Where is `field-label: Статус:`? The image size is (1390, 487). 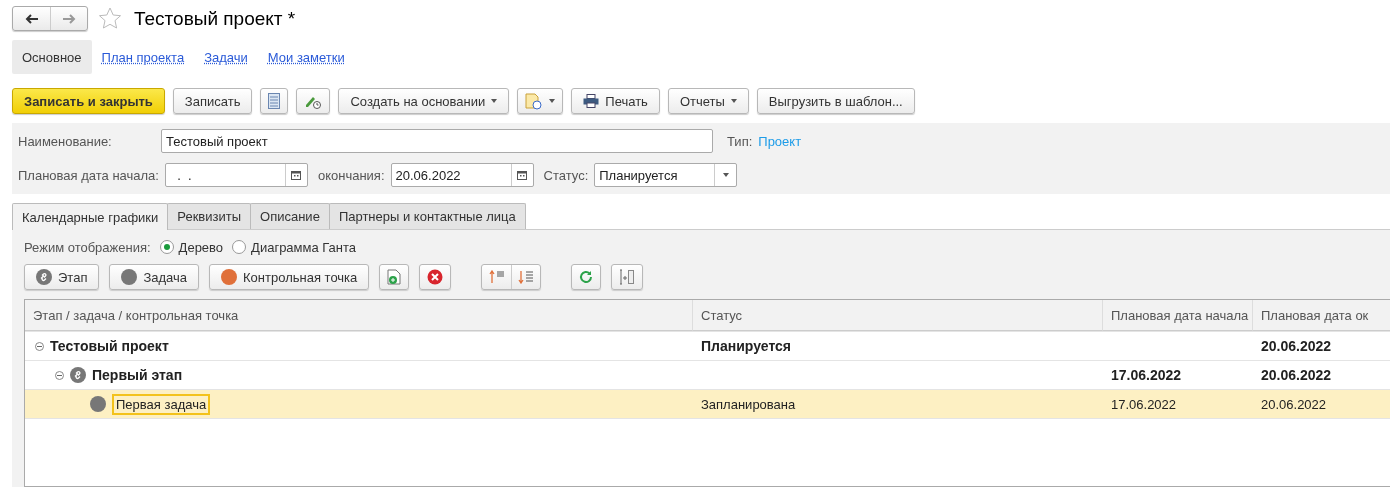 field-label: Статус: is located at coordinates (566, 175).